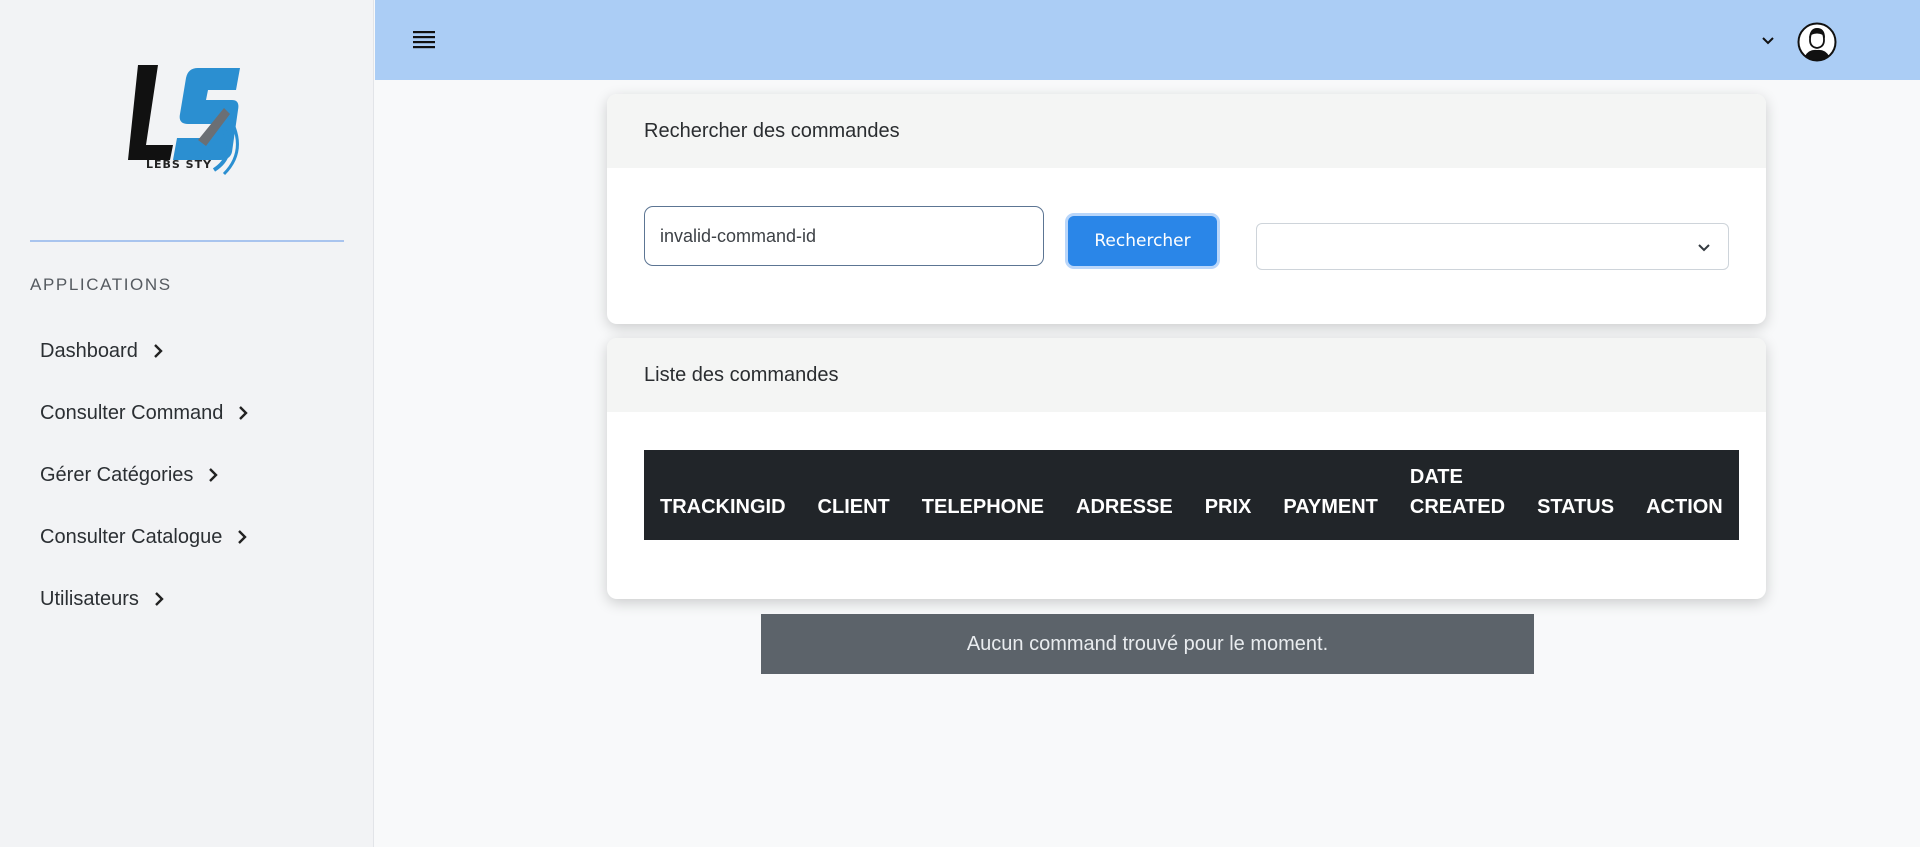  Describe the element at coordinates (1147, 40) in the screenshot. I see `top-navbar` at that location.